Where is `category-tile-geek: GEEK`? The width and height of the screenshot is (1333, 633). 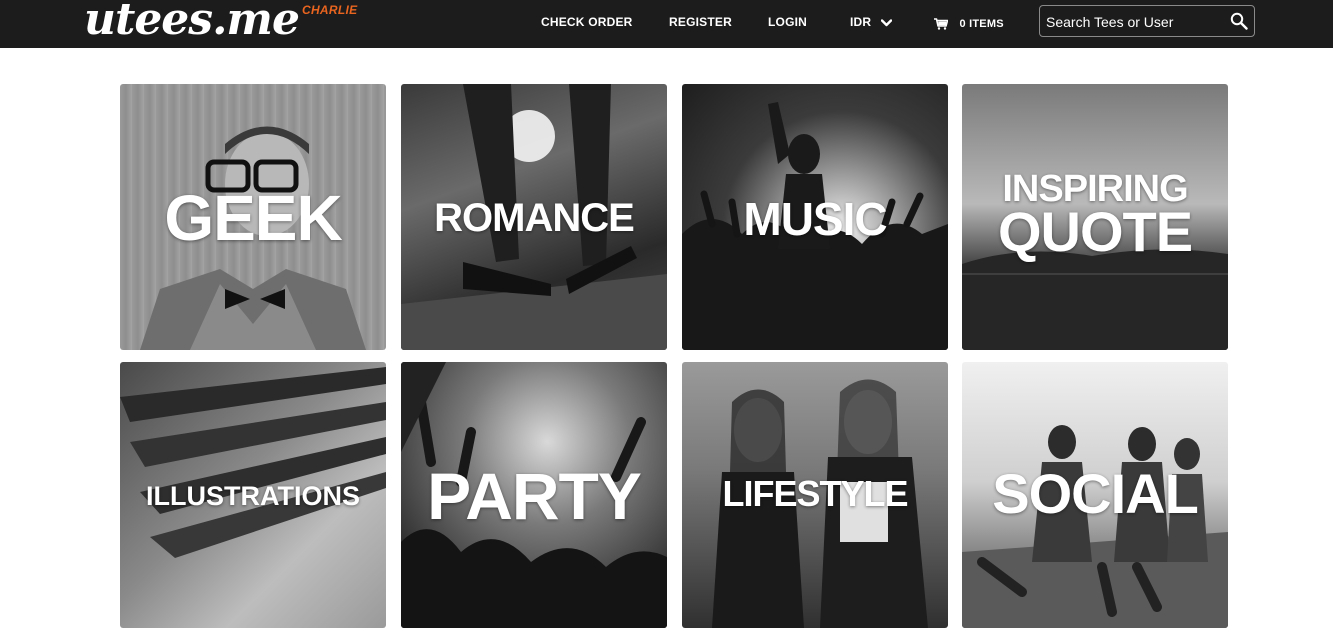 category-tile-geek: GEEK is located at coordinates (253, 217).